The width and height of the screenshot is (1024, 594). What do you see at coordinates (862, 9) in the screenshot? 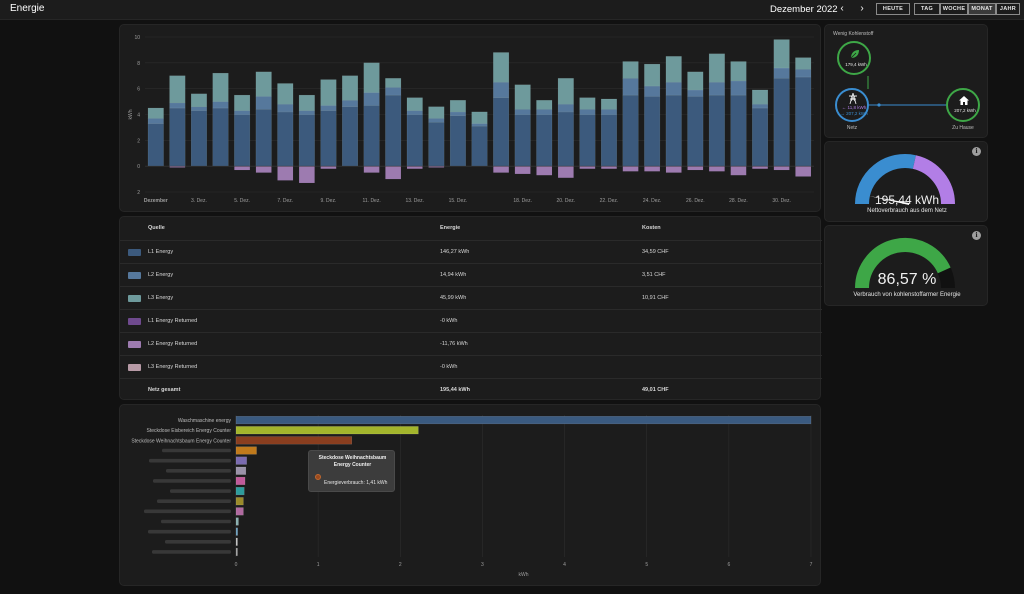
I see `chevron-right-icon: ›` at bounding box center [862, 9].